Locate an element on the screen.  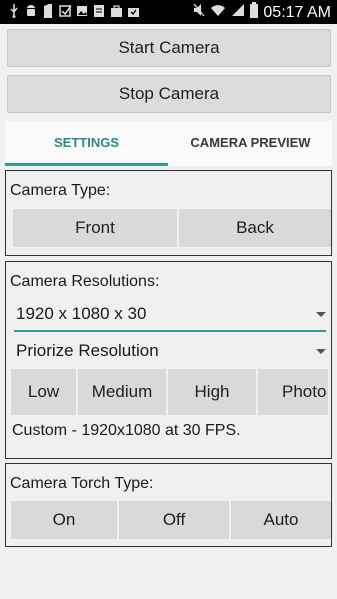
clock: 05:17 AM is located at coordinates (297, 12).